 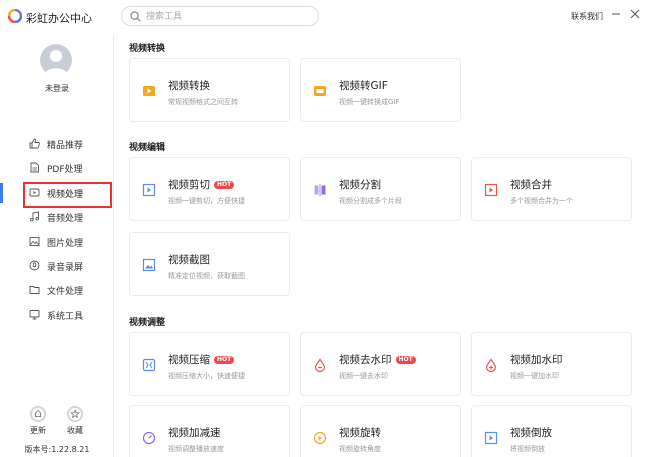 What do you see at coordinates (189, 360) in the screenshot?
I see `card-title-text: 视频压缩` at bounding box center [189, 360].